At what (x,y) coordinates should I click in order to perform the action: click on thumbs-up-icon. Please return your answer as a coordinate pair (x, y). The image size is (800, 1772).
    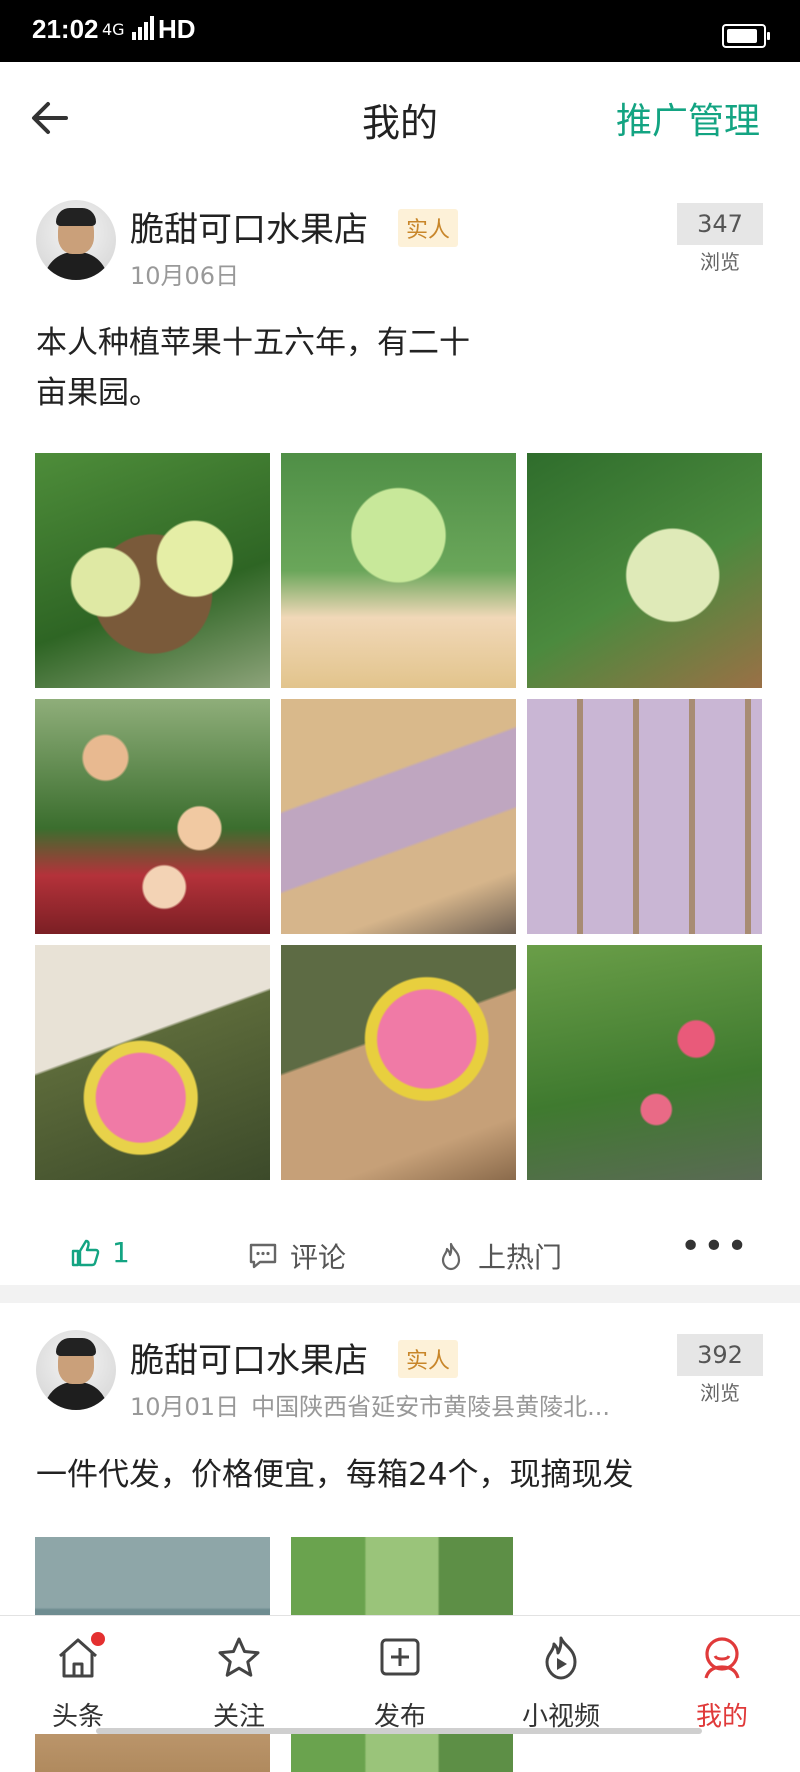
    Looking at the image, I should click on (85, 1252).